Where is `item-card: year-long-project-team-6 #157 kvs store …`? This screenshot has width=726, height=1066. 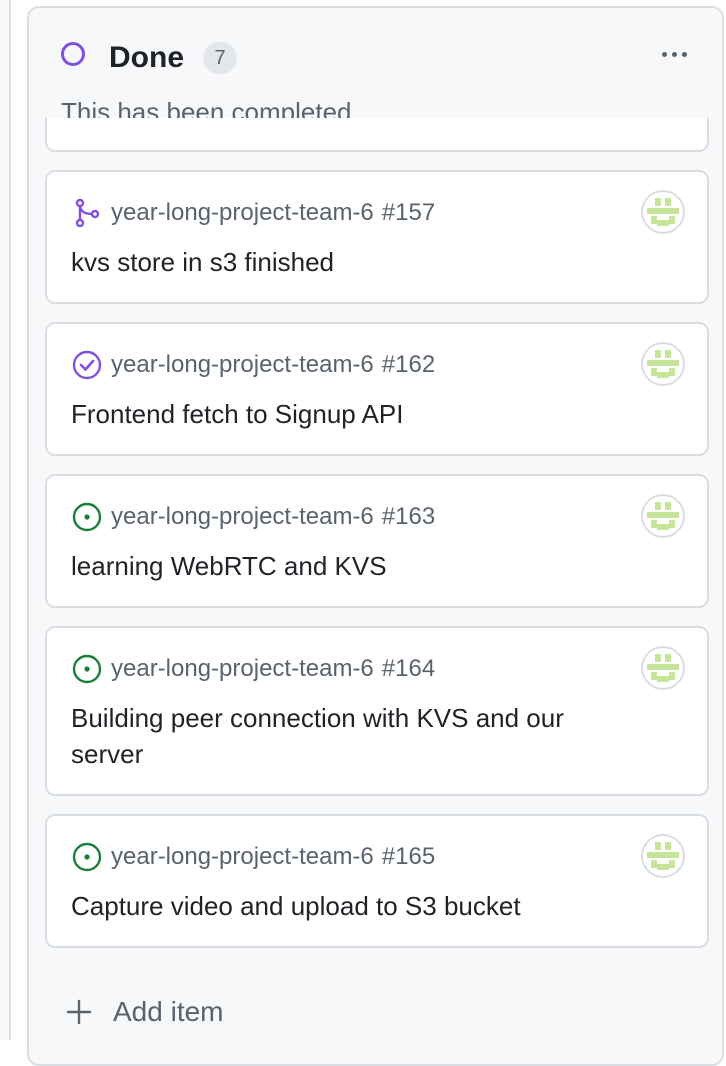
item-card: year-long-project-team-6 #157 kvs store … is located at coordinates (377, 237).